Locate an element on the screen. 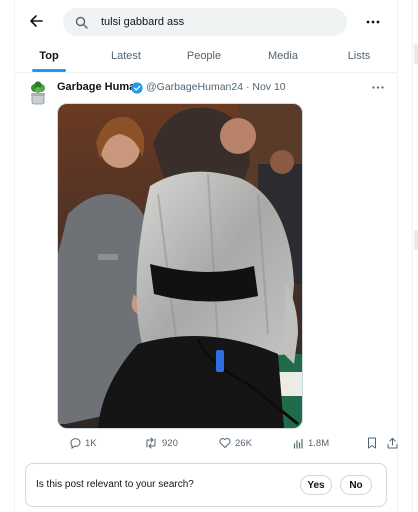  like-button: 26K is located at coordinates (235, 443).